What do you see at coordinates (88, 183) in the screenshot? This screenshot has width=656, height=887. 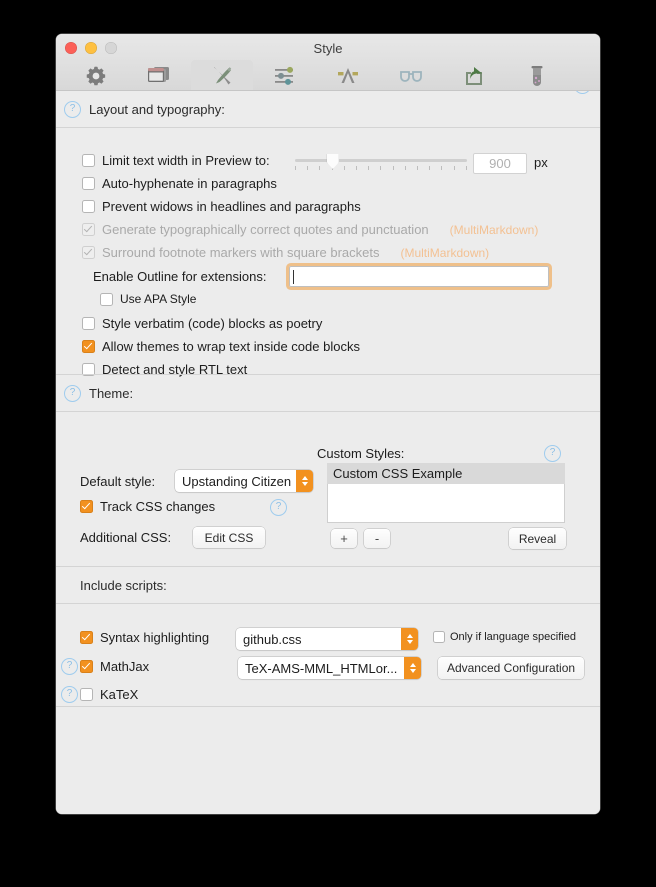 I see `checkbox-auto-hyphenate` at bounding box center [88, 183].